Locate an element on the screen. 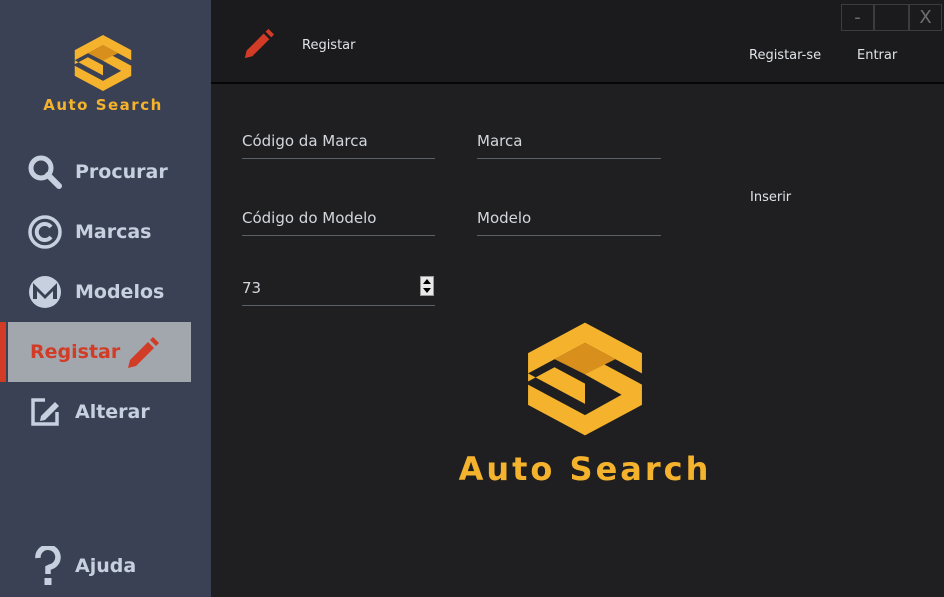 The height and width of the screenshot is (597, 944). sidebar-item-label: Ajuda is located at coordinates (106, 566).